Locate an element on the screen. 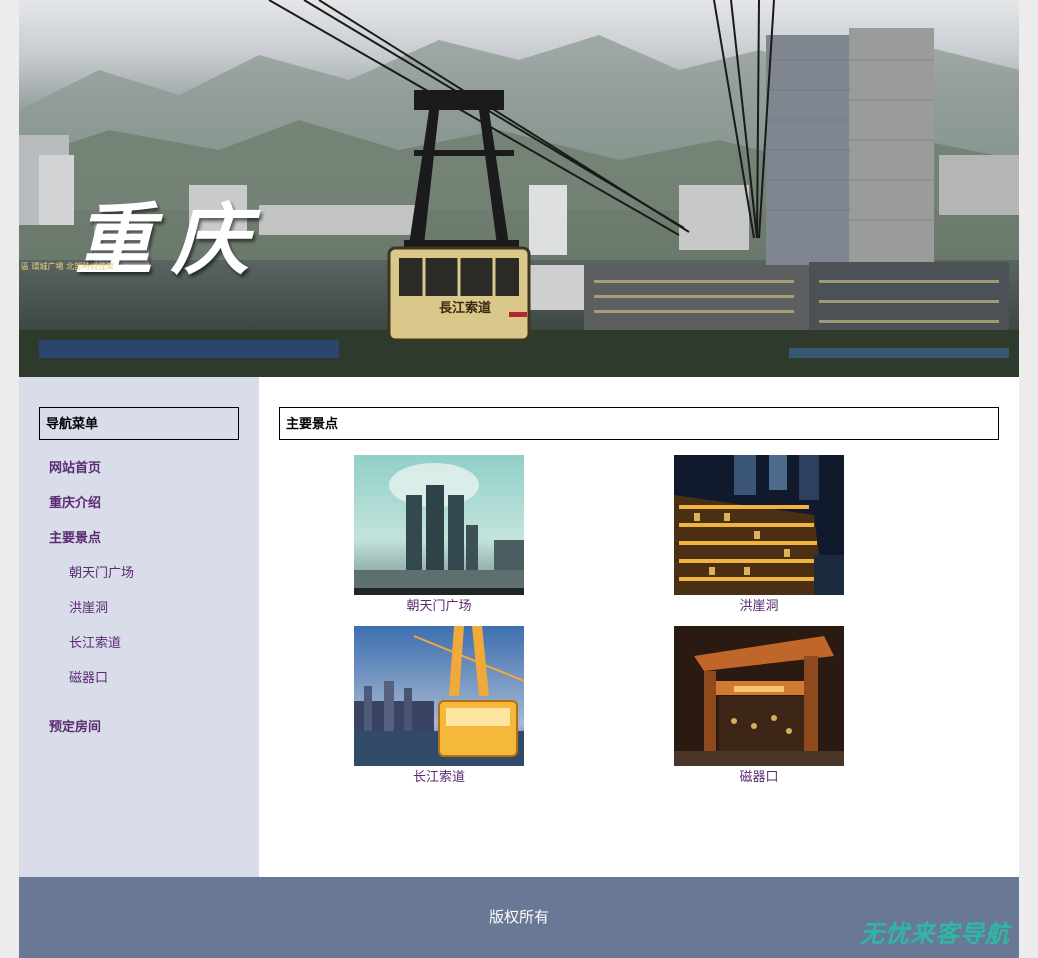 The height and width of the screenshot is (958, 1038). attraction-card: 长江索道 is located at coordinates (439, 705).